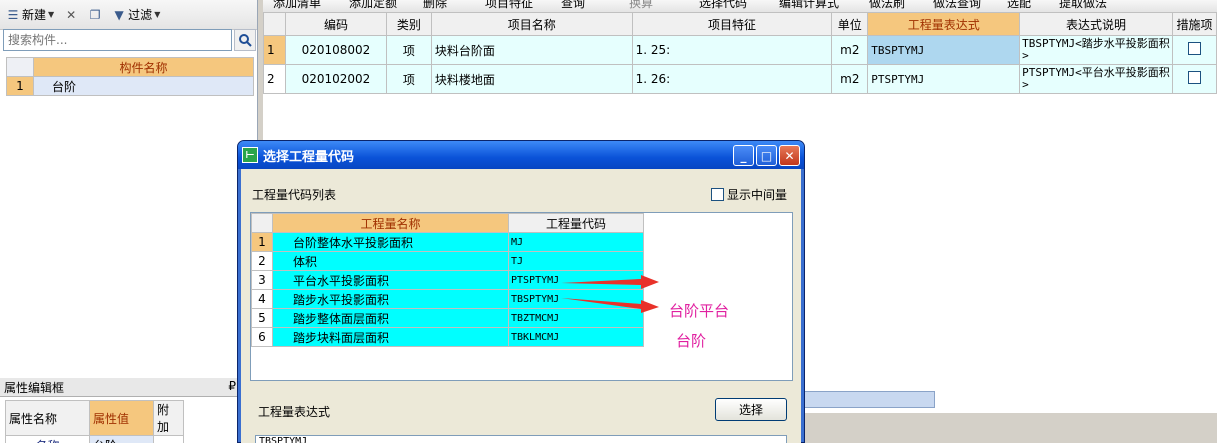  I want to click on cell-features: 1. 26:, so click(732, 79).